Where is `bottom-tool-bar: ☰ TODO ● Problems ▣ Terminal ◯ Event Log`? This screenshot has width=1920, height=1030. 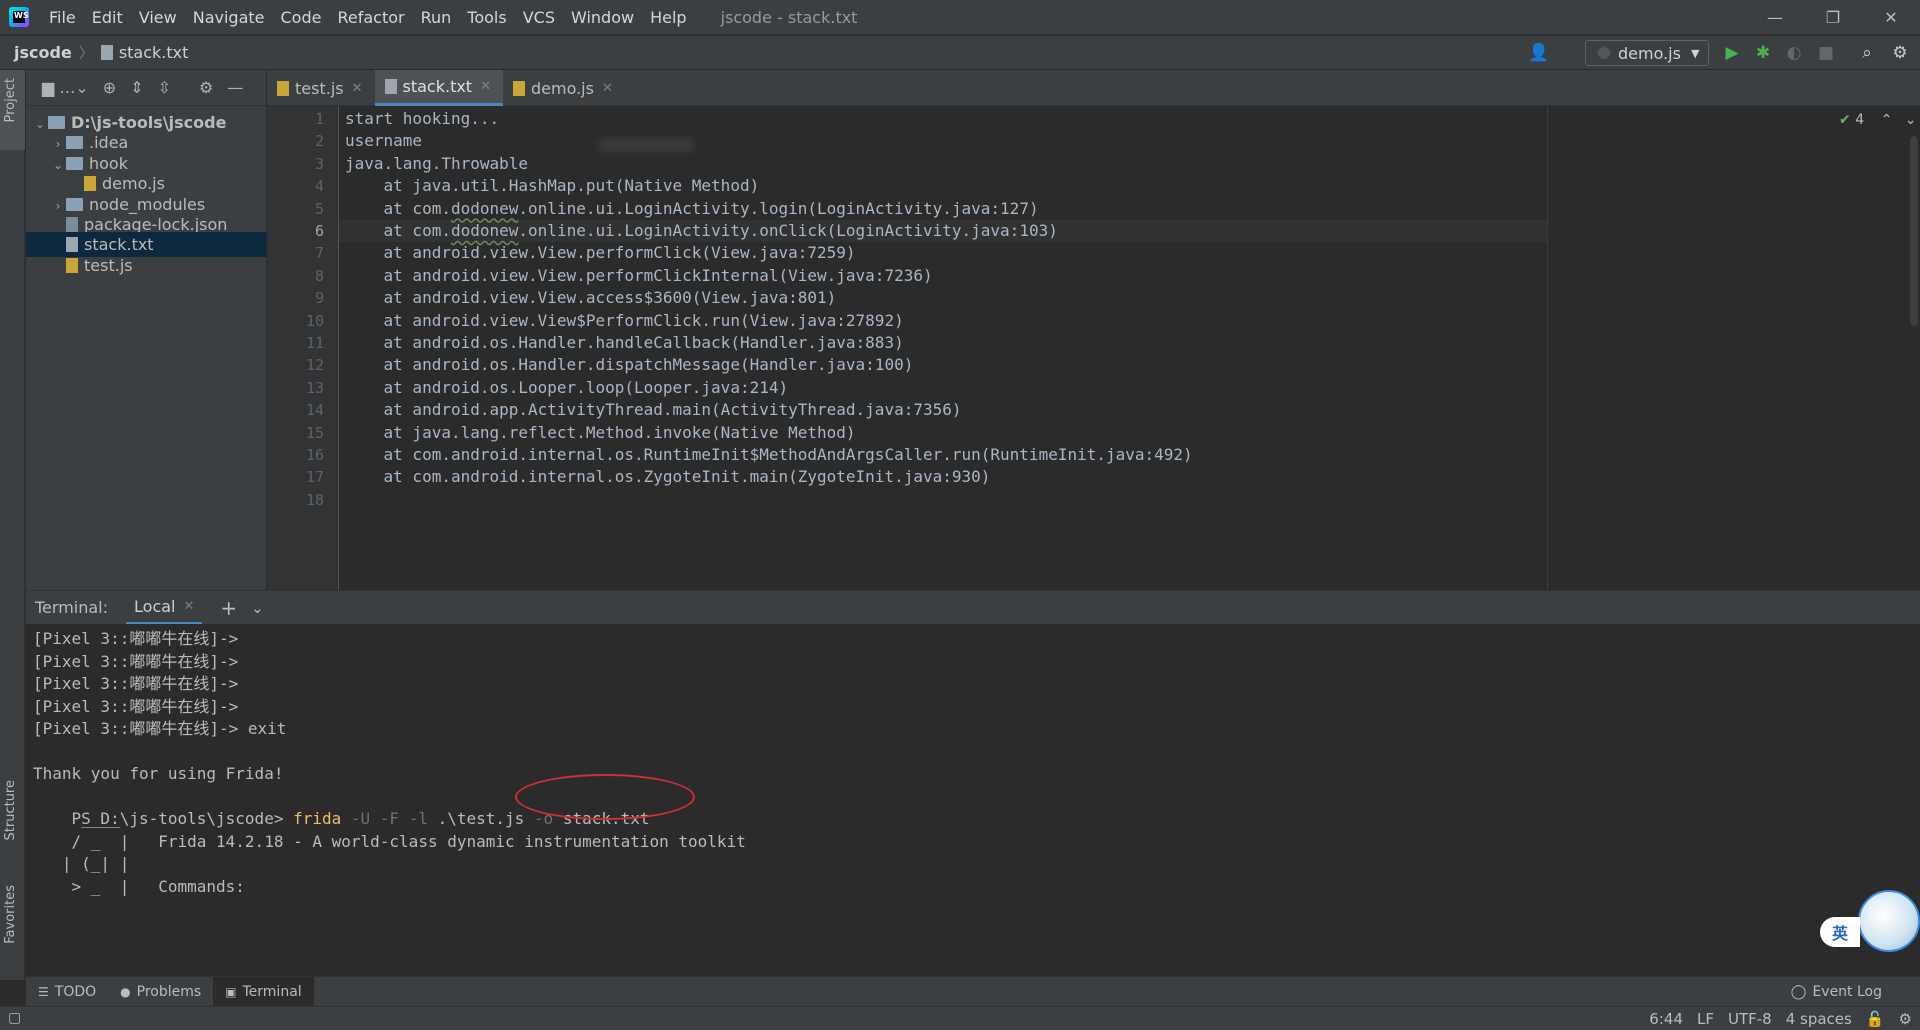 bottom-tool-bar: ☰ TODO ● Problems ▣ Terminal ◯ Event Log is located at coordinates (973, 991).